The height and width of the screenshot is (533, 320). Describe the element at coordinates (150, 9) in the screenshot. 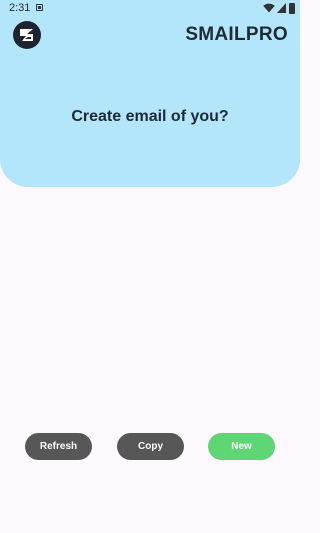

I see `status-bar: 2:31` at that location.